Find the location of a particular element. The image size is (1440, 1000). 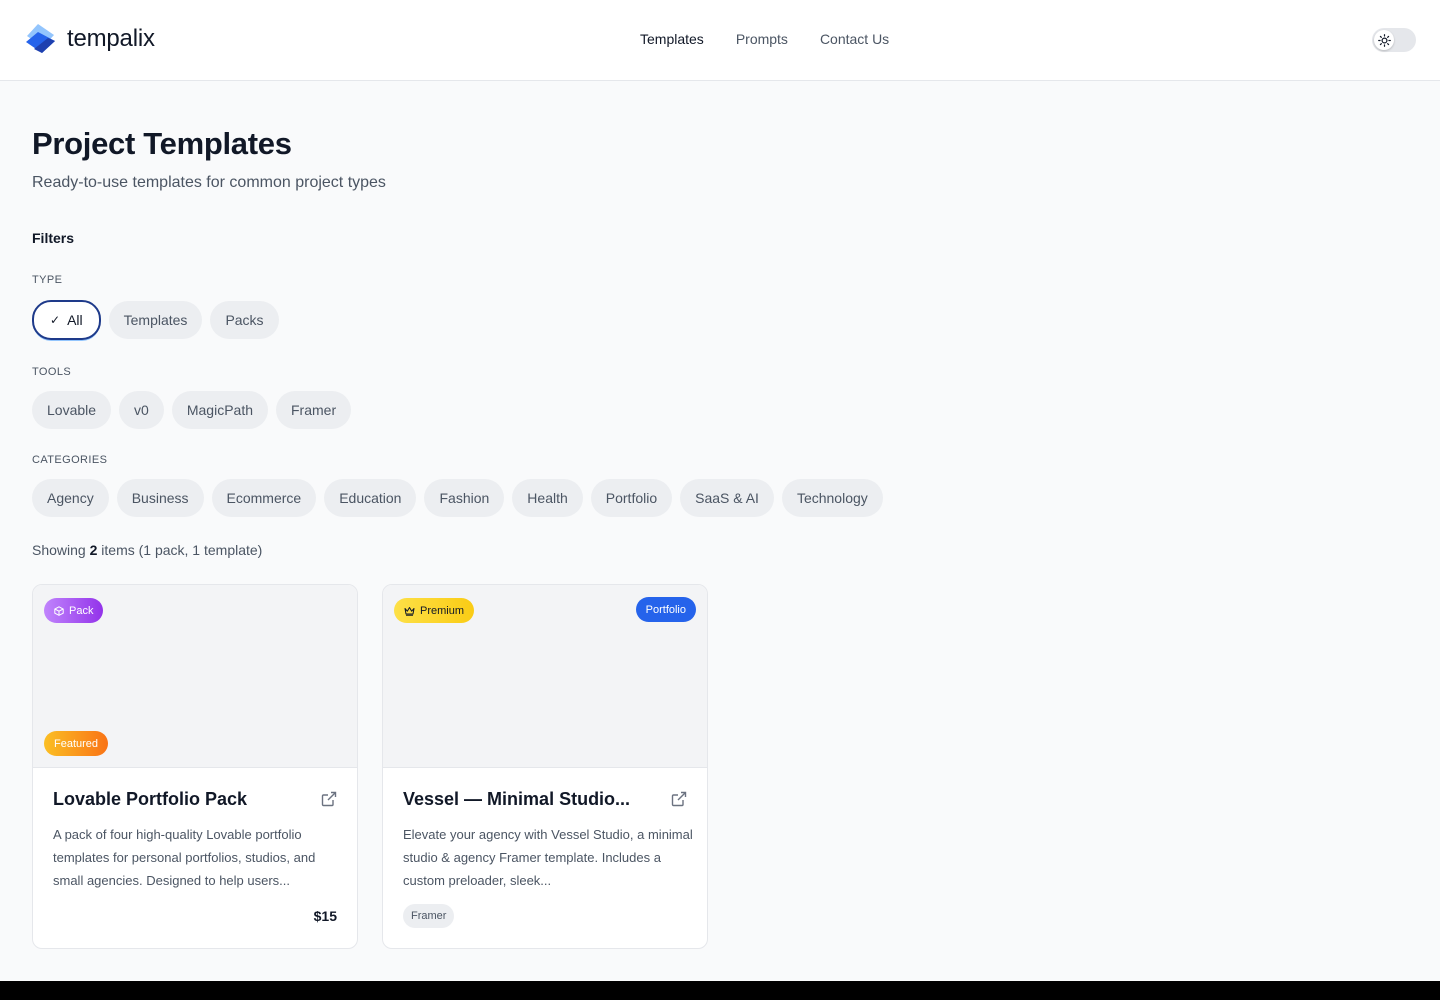

category-chip-agency: Agency is located at coordinates (70, 498).